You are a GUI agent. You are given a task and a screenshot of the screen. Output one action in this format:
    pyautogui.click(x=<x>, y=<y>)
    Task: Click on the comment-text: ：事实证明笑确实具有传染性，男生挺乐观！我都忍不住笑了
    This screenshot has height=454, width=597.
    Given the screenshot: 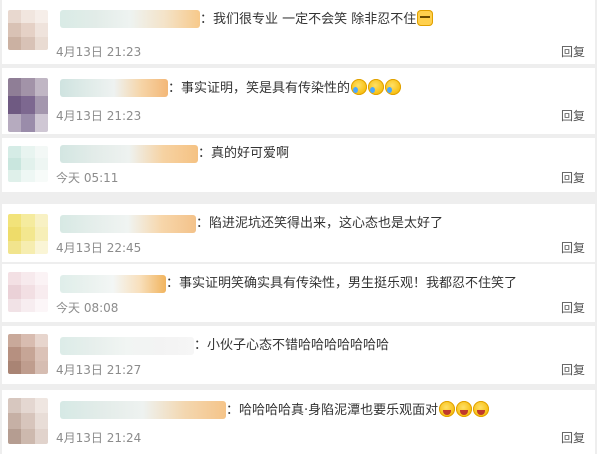 What is the action you would take?
    pyautogui.click(x=342, y=283)
    